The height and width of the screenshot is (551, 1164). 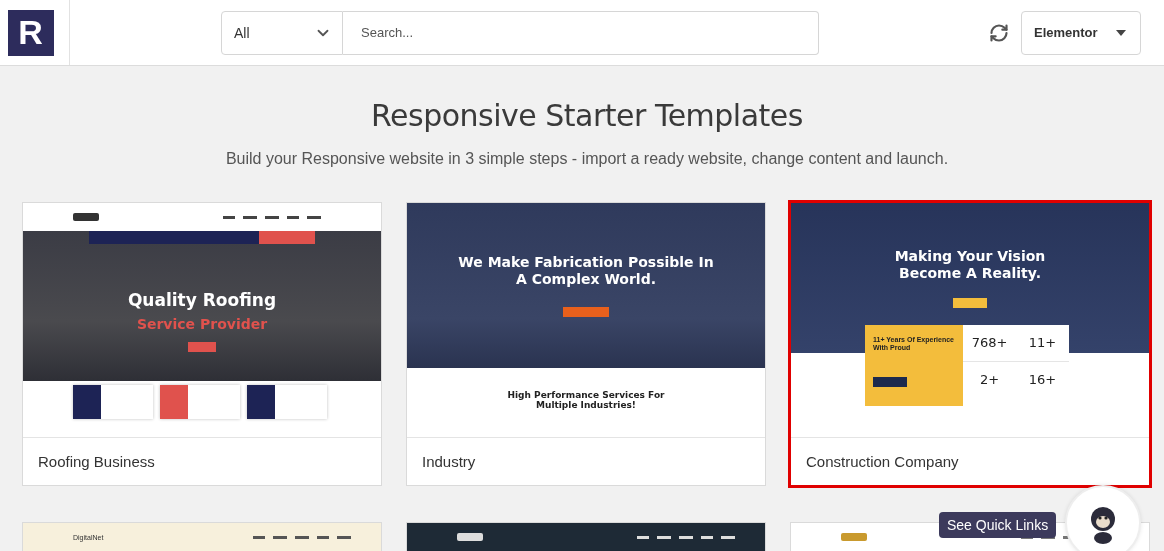 I want to click on page-subtitle: Build your Responsive website in 3 simple steps - import a ready website, change content and launch., so click(x=587, y=159).